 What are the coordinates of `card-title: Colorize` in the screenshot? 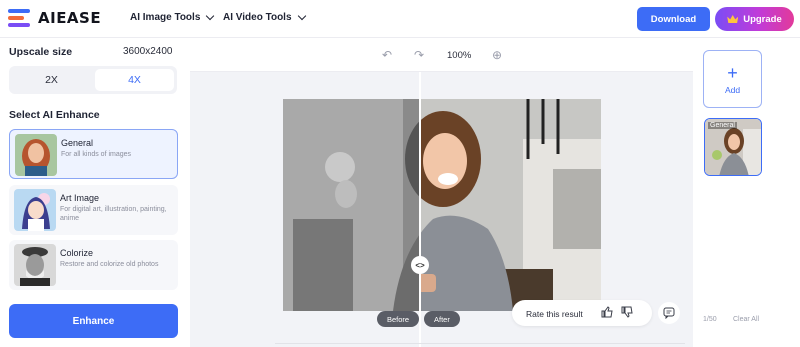 It's located at (77, 253).